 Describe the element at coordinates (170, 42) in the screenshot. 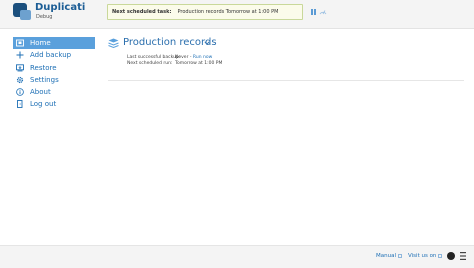

I see `backup-name: Production records` at that location.